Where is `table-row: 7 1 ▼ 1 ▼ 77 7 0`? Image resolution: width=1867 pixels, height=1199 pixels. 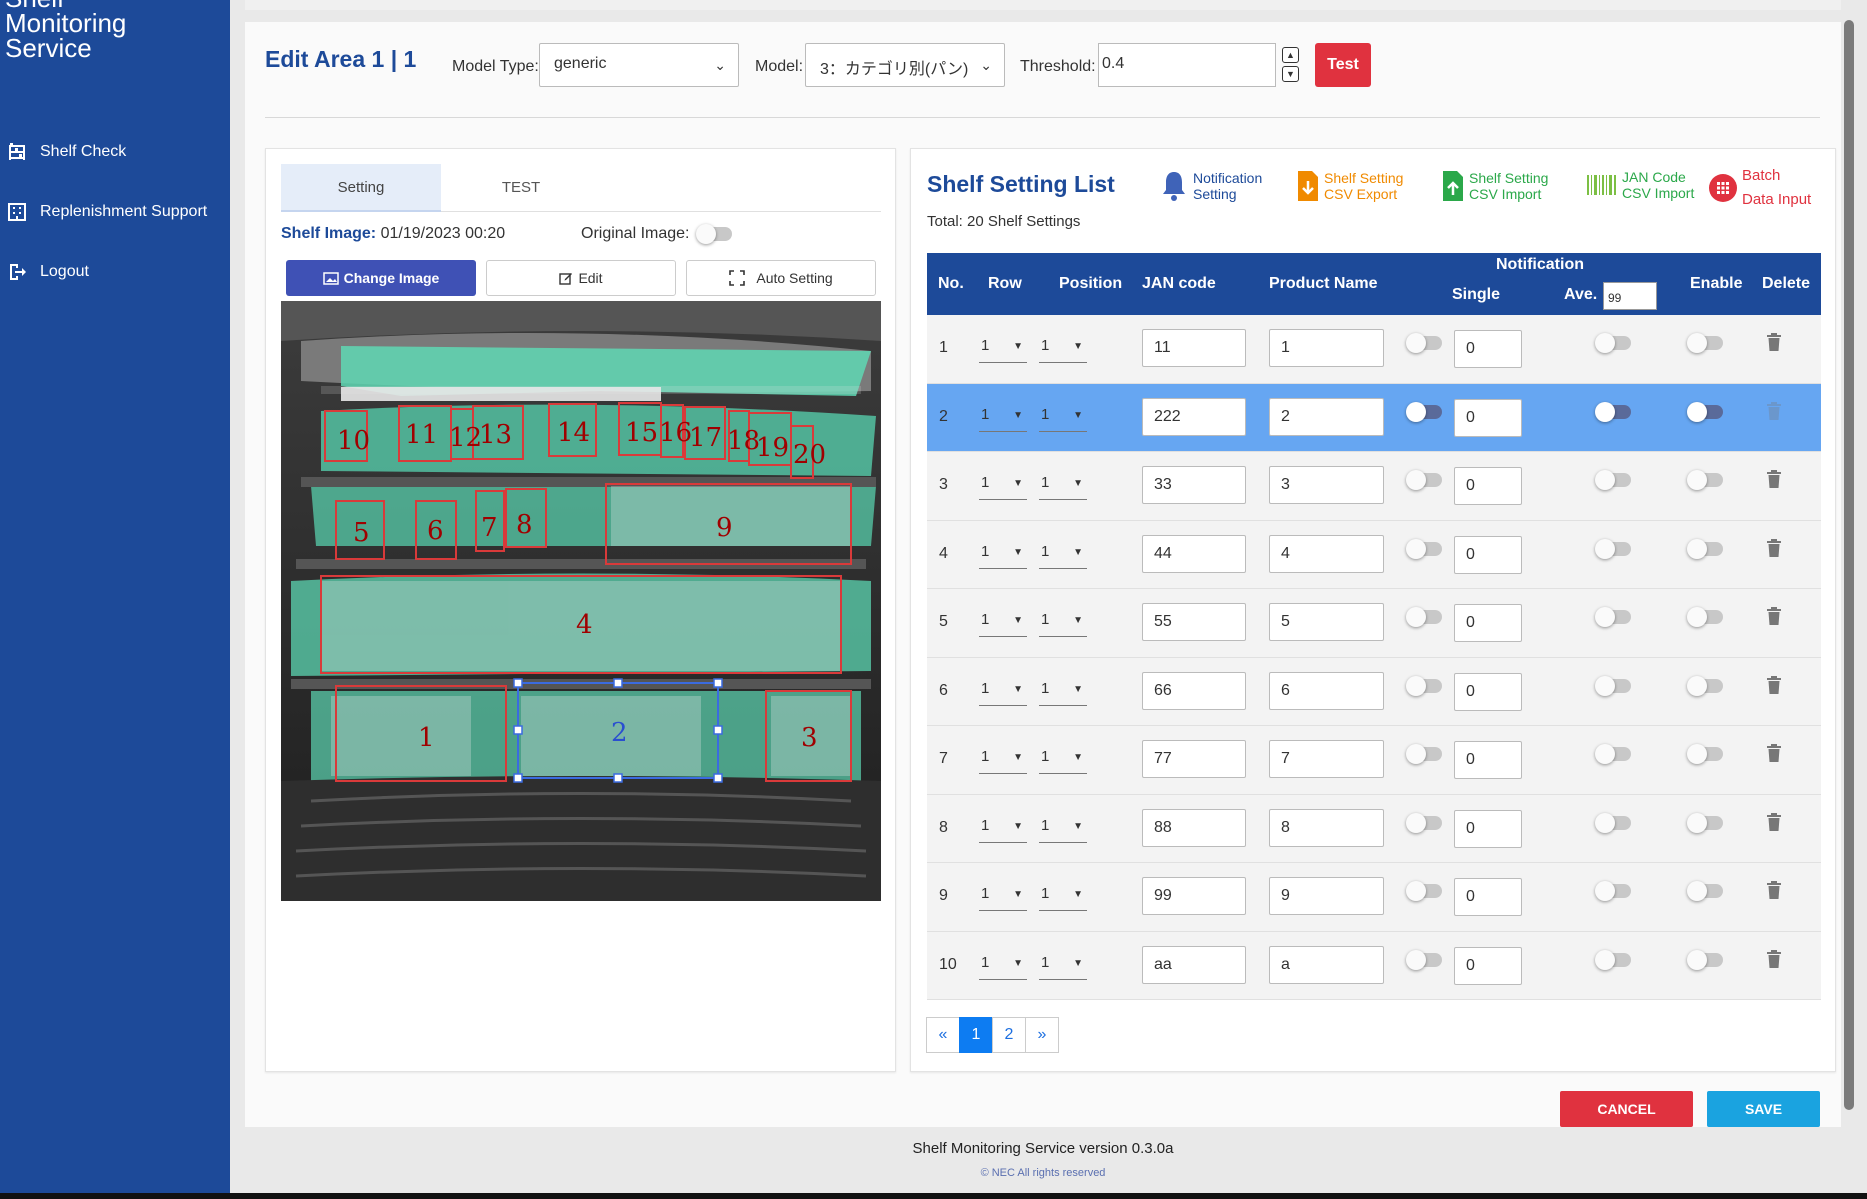 table-row: 7 1 ▼ 1 ▼ 77 7 0 is located at coordinates (1374, 760).